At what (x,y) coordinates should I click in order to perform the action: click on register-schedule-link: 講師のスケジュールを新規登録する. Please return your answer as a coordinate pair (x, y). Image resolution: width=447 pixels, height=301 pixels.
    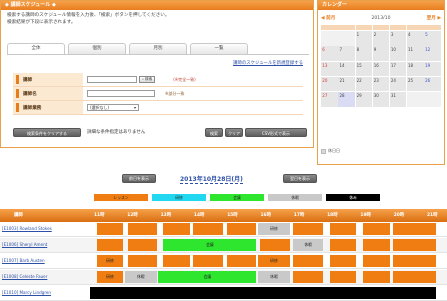
    Looking at the image, I should click on (268, 63).